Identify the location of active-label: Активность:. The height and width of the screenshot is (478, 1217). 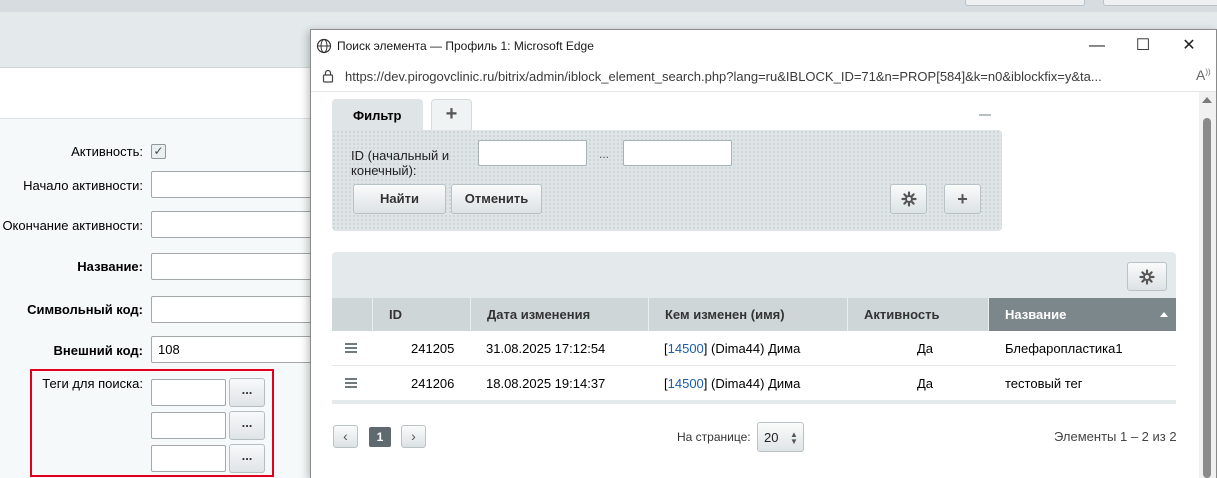
(107, 151).